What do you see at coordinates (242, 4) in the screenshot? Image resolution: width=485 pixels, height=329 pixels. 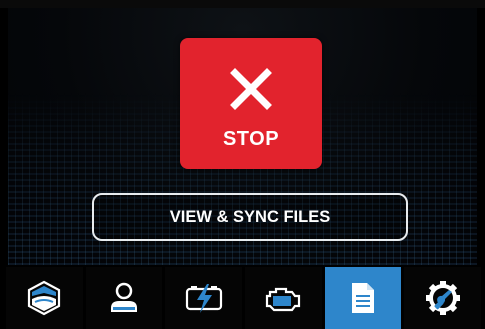 I see `bezel` at bounding box center [242, 4].